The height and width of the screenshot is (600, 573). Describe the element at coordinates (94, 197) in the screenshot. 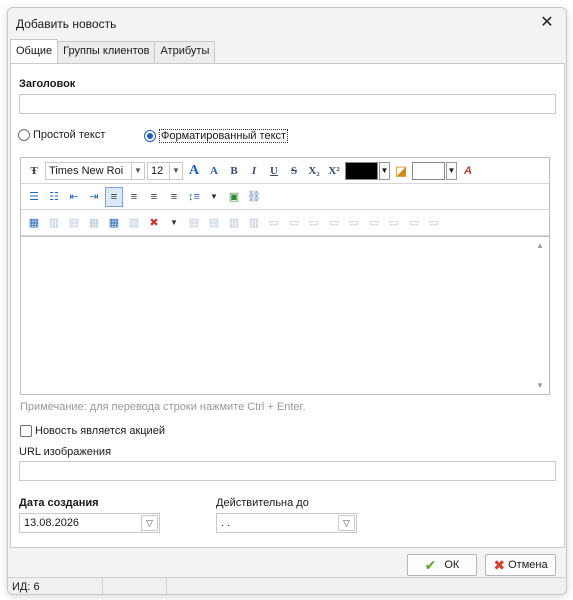

I see `indent-icon: ⇥` at that location.